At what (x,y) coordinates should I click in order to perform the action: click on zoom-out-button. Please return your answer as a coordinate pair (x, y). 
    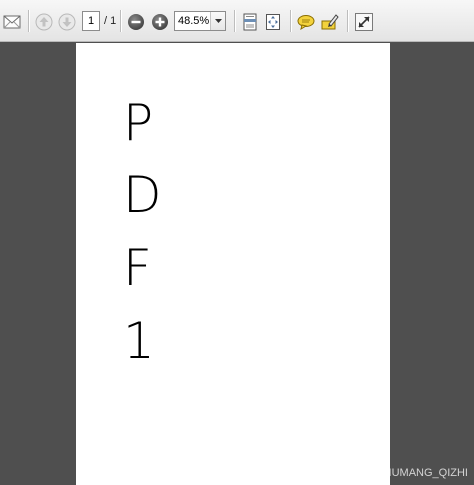
    Looking at the image, I should click on (136, 22).